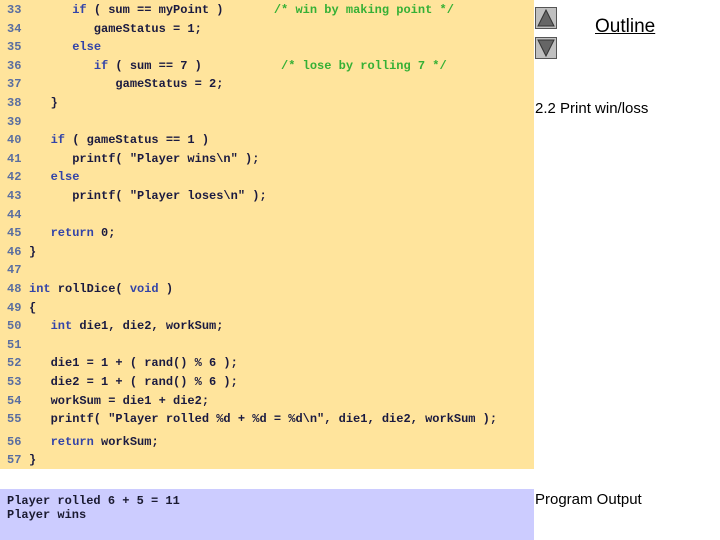 The width and height of the screenshot is (720, 540). What do you see at coordinates (119, 400) in the screenshot?
I see `code-token: workSum = die1 + die2;` at bounding box center [119, 400].